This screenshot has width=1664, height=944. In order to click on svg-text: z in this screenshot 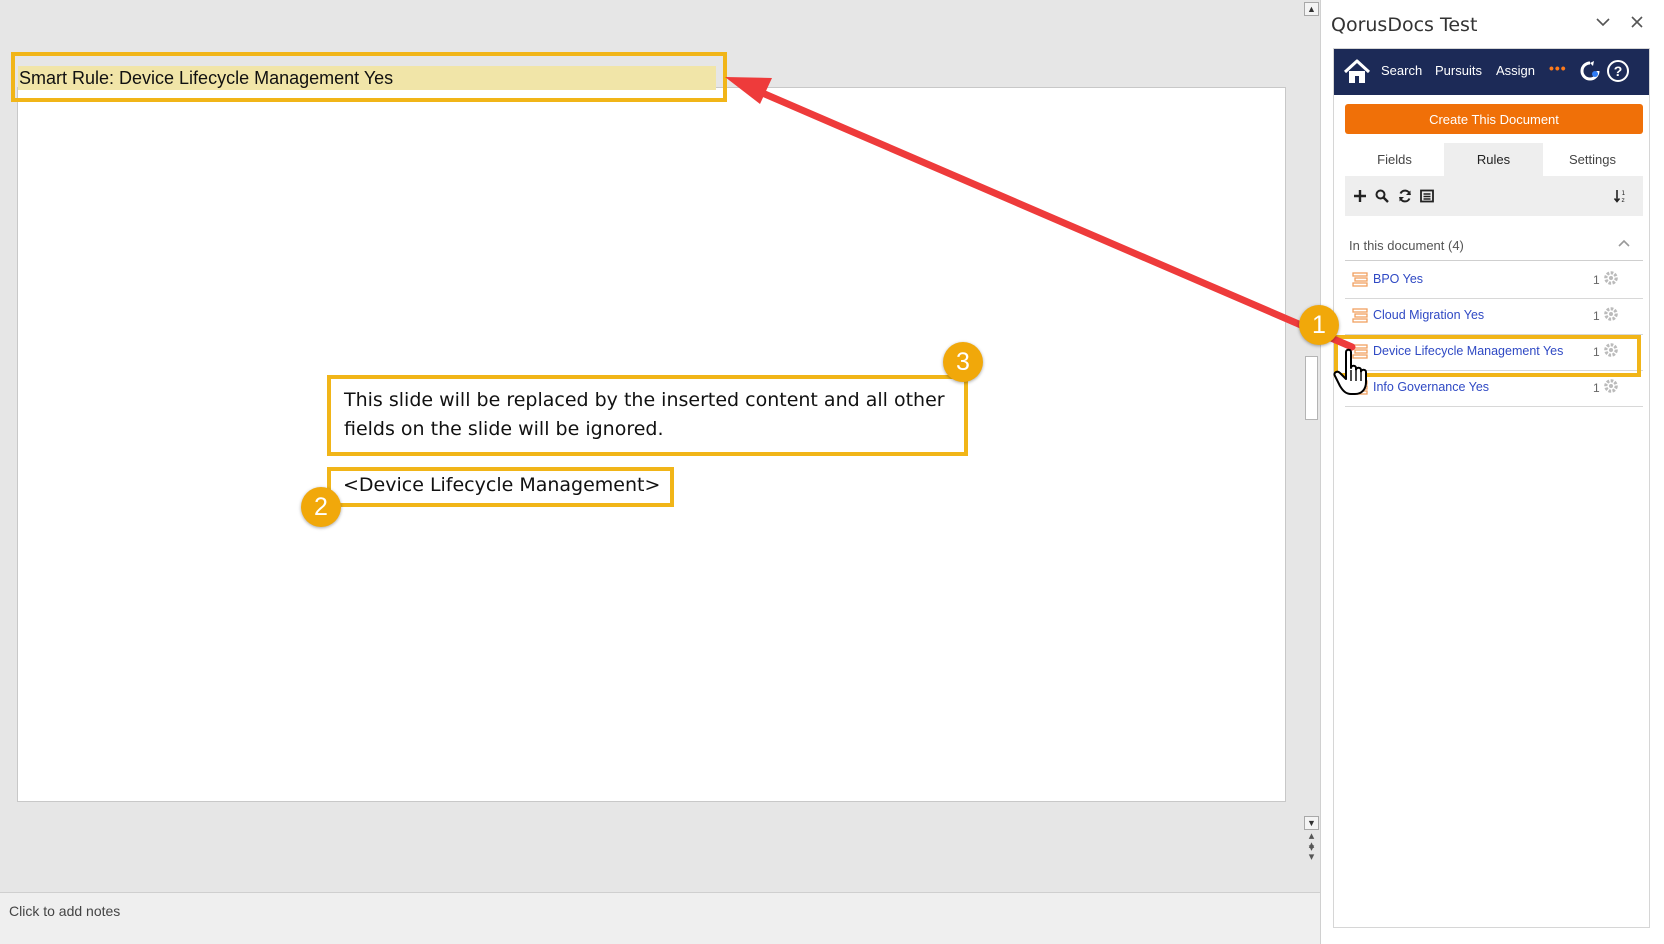, I will do `click(1623, 200)`.